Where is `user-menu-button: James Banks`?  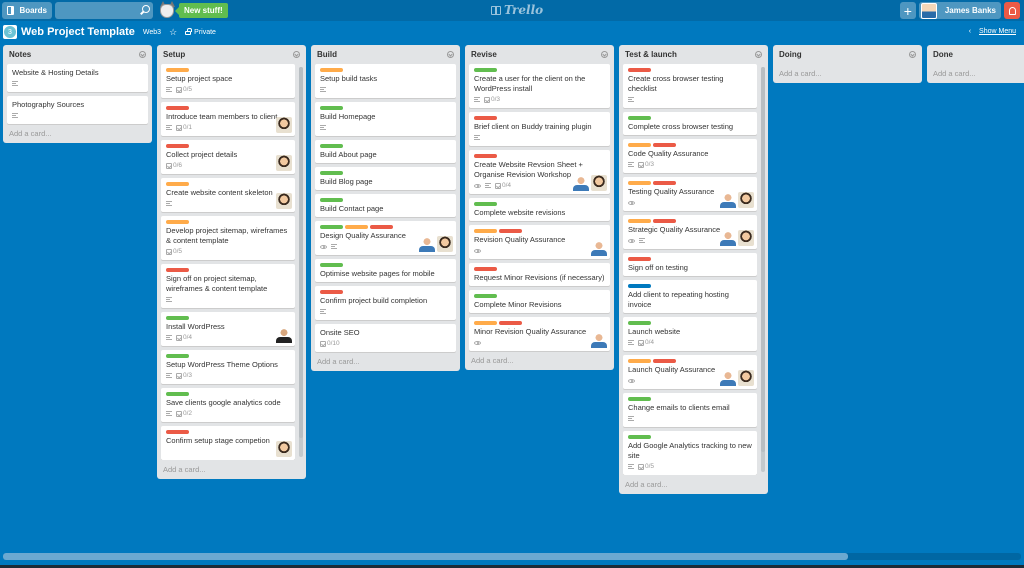 user-menu-button: James Banks is located at coordinates (959, 10).